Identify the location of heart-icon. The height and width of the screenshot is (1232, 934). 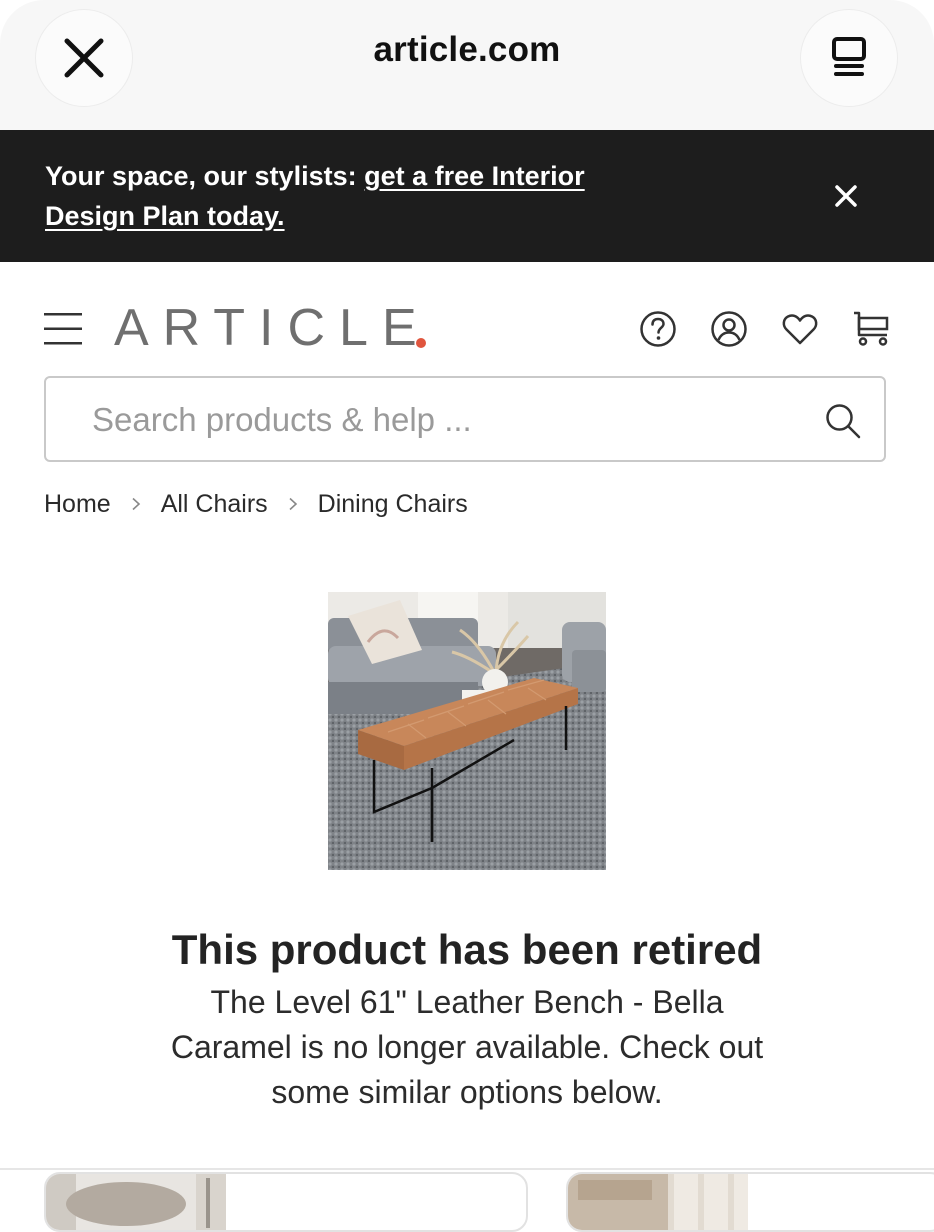
(800, 329).